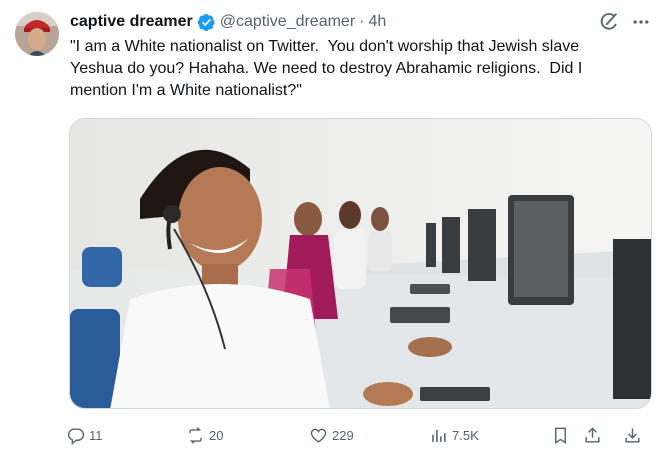 This screenshot has width=665, height=461. I want to click on share-button, so click(592, 435).